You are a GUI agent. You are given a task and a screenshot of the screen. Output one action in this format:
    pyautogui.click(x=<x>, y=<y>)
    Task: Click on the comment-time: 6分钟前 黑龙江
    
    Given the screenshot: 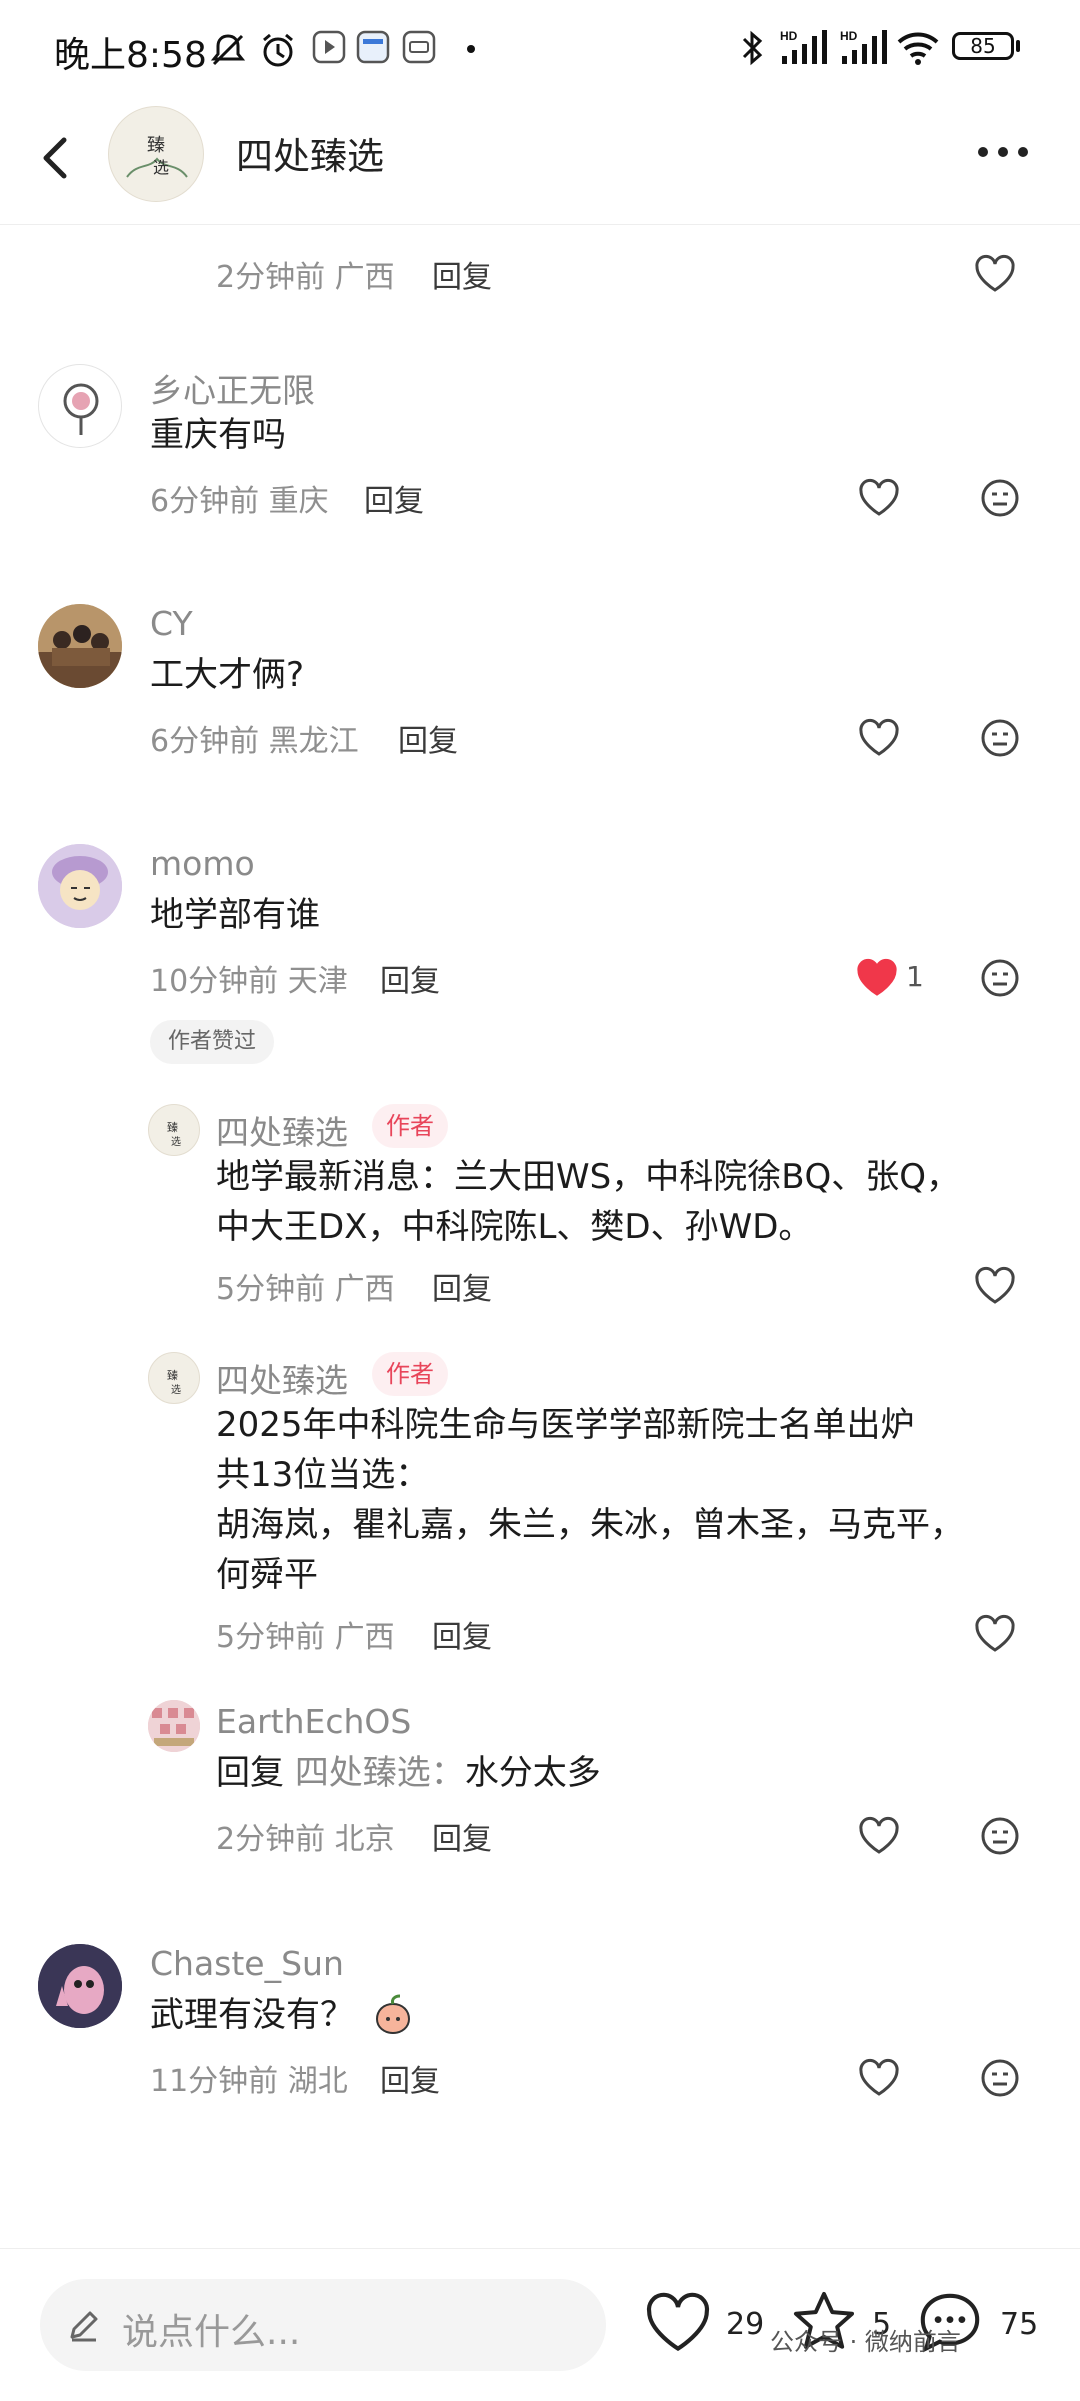 What is the action you would take?
    pyautogui.click(x=254, y=741)
    